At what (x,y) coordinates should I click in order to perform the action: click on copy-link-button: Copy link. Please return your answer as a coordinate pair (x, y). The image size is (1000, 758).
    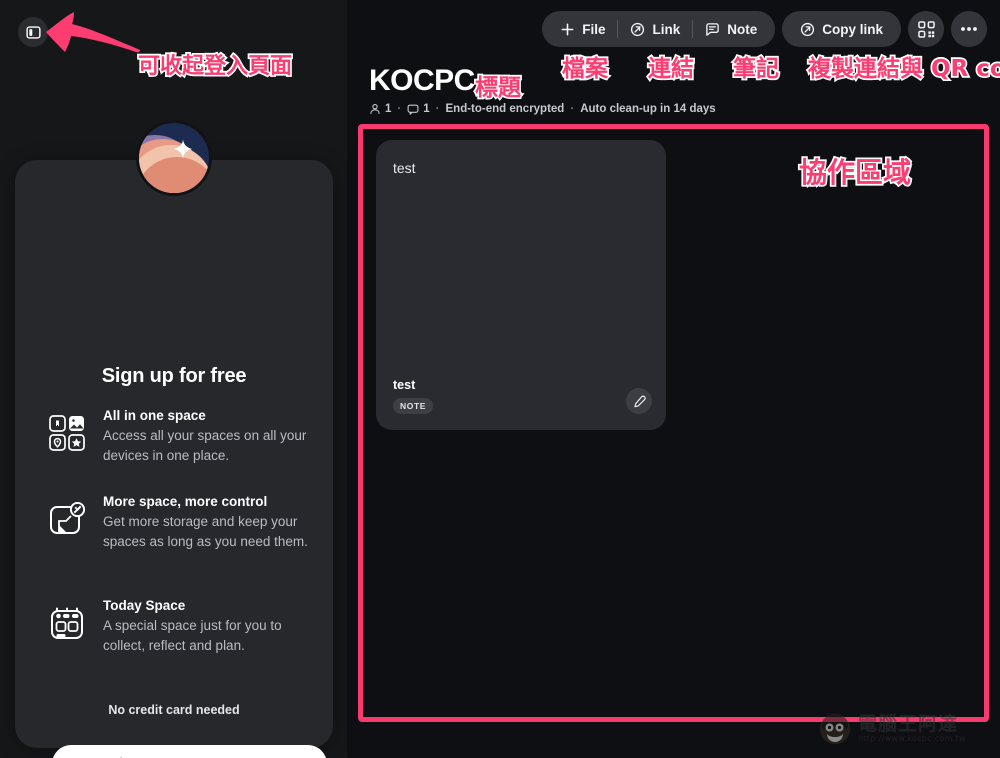
    Looking at the image, I should click on (841, 29).